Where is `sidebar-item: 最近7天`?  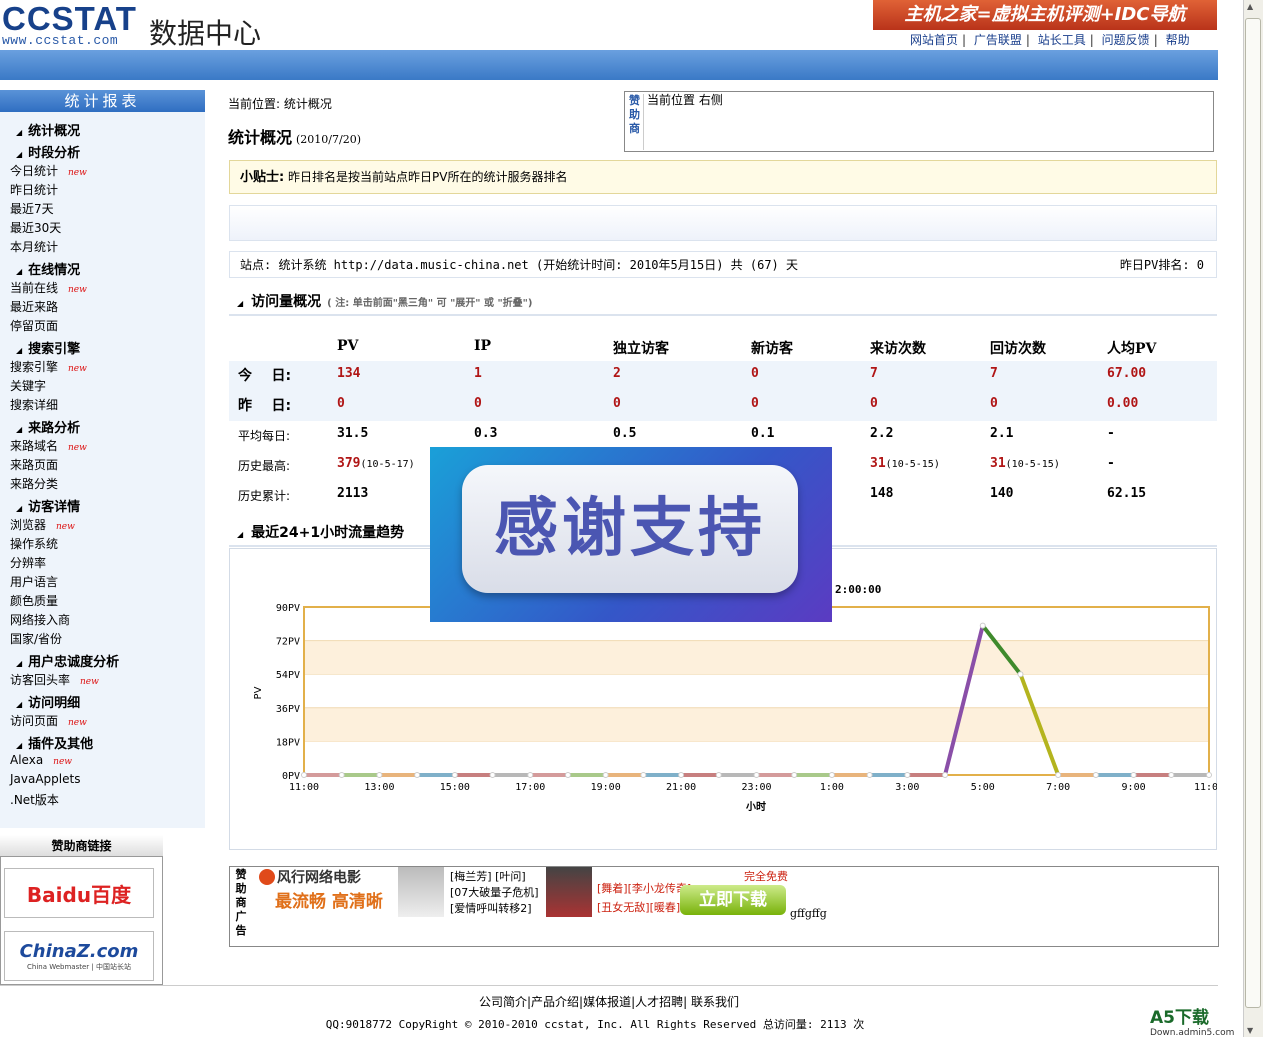
sidebar-item: 最近7天 is located at coordinates (32, 208).